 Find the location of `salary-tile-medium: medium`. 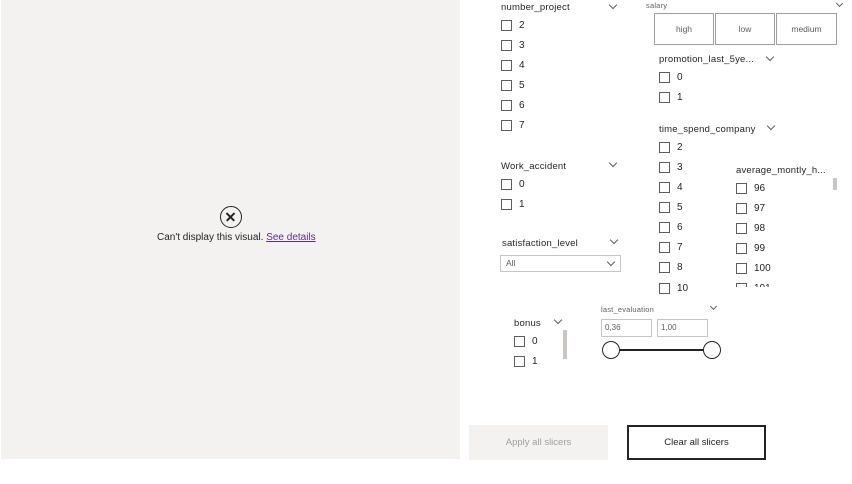

salary-tile-medium: medium is located at coordinates (806, 29).